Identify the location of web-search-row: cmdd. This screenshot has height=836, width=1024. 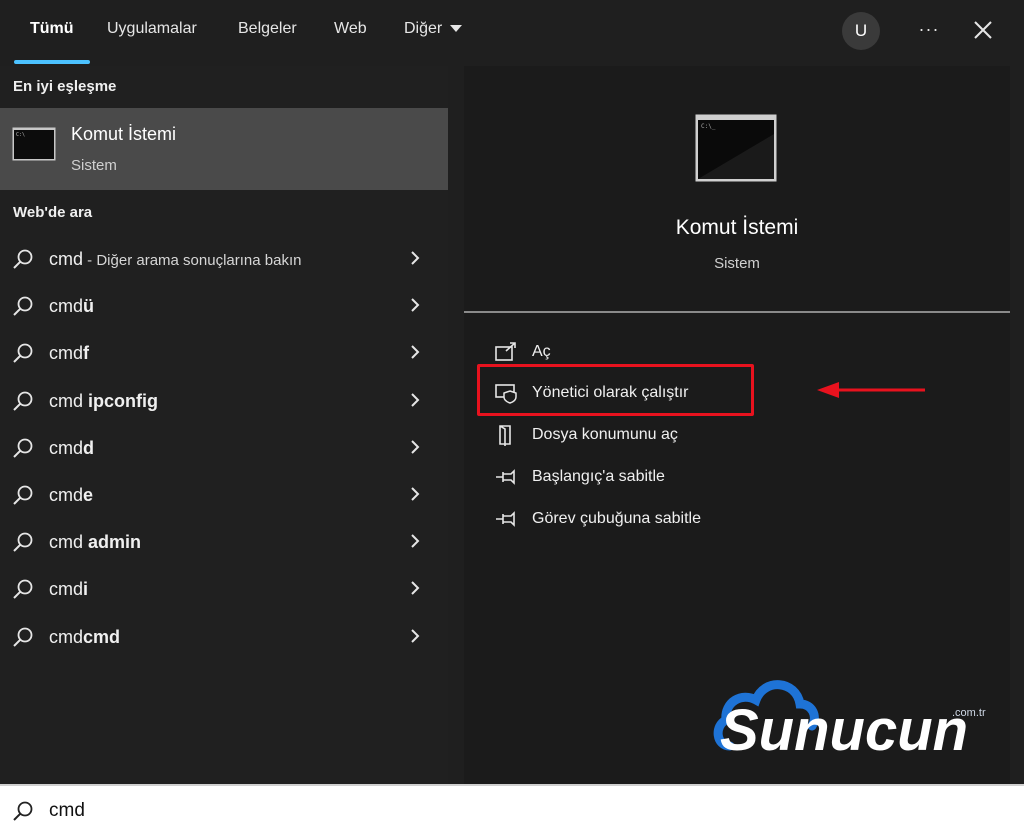
(224, 447).